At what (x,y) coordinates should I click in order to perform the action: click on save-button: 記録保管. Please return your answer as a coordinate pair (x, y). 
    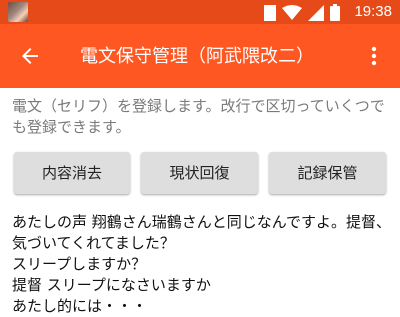
    Looking at the image, I should click on (327, 173).